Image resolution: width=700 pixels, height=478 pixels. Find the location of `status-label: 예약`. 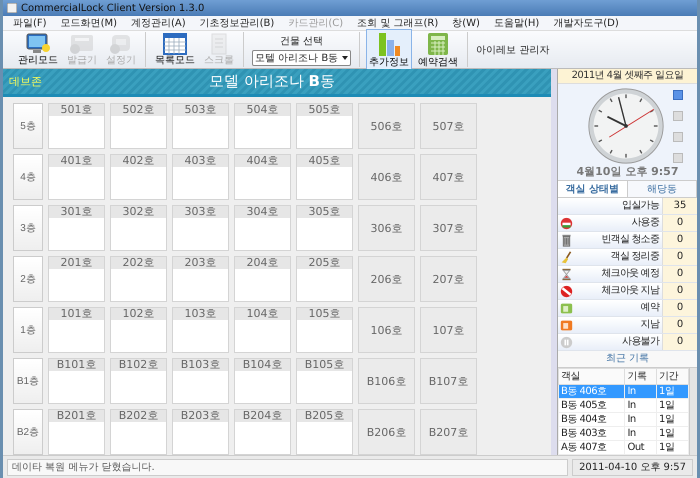

status-label: 예약 is located at coordinates (649, 308).